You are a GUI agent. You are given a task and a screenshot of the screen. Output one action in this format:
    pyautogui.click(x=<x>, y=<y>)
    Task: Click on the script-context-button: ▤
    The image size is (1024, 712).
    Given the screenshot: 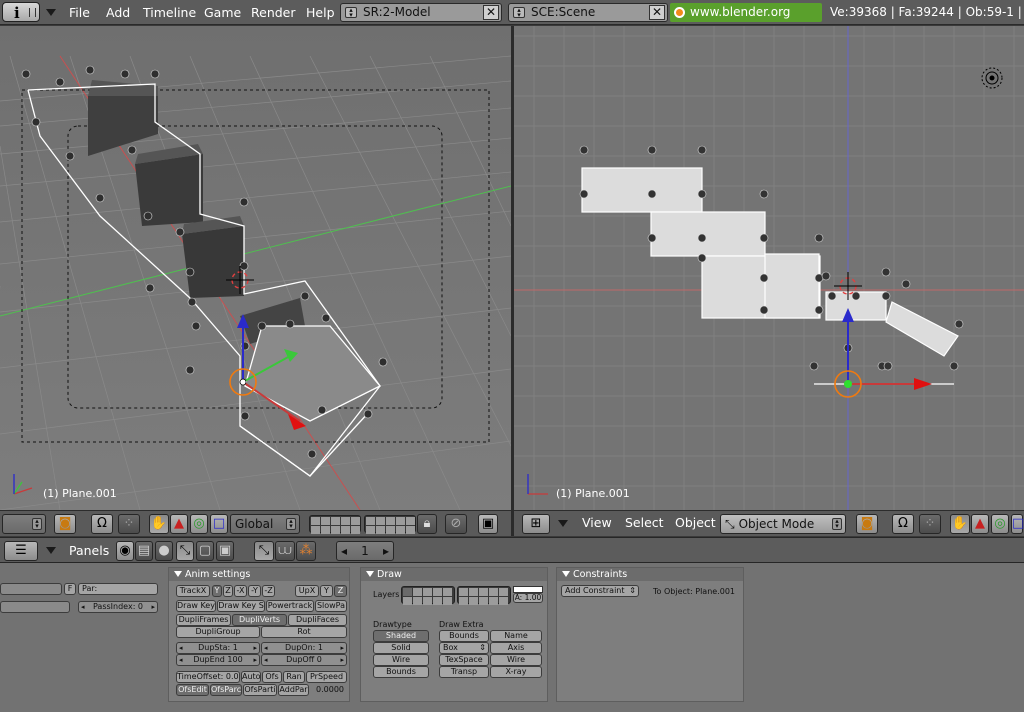 What is the action you would take?
    pyautogui.click(x=144, y=551)
    